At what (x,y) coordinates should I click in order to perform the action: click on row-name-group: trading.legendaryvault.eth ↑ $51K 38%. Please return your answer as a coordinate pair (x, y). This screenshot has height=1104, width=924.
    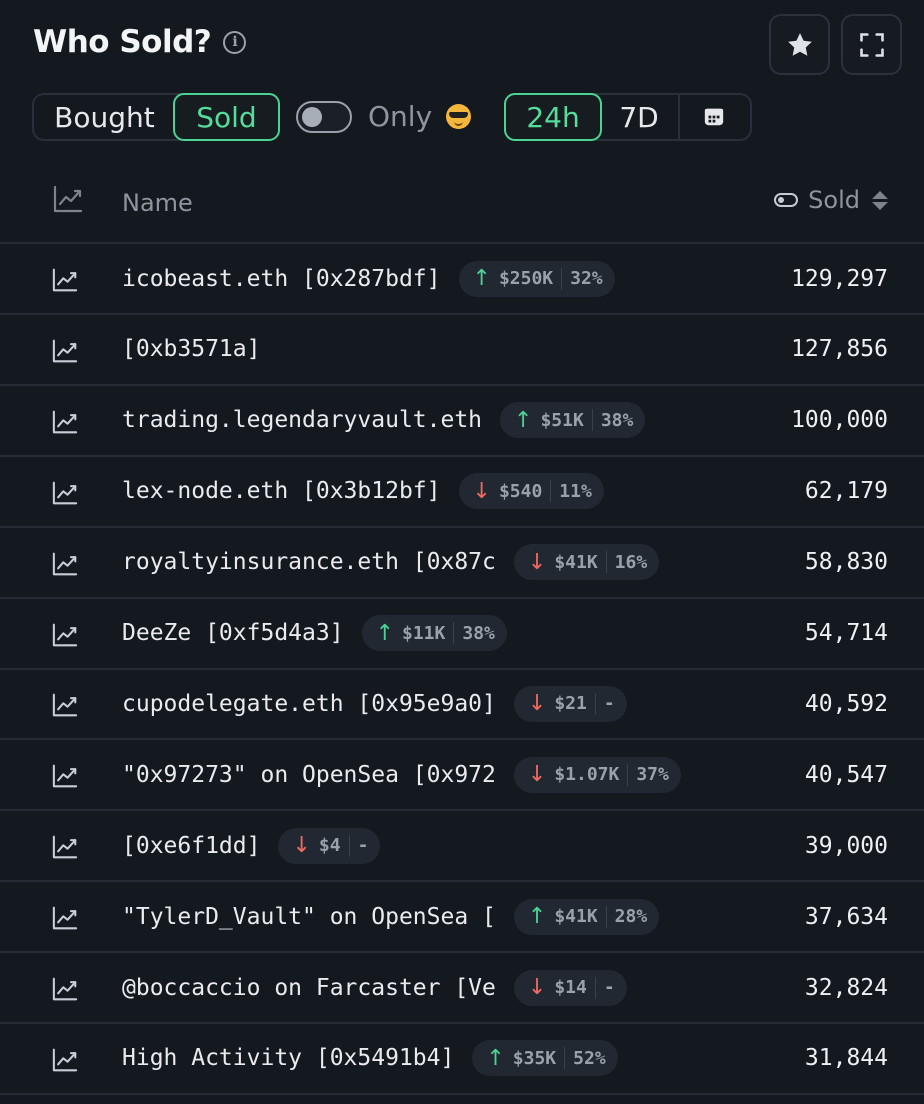
    Looking at the image, I should click on (384, 420).